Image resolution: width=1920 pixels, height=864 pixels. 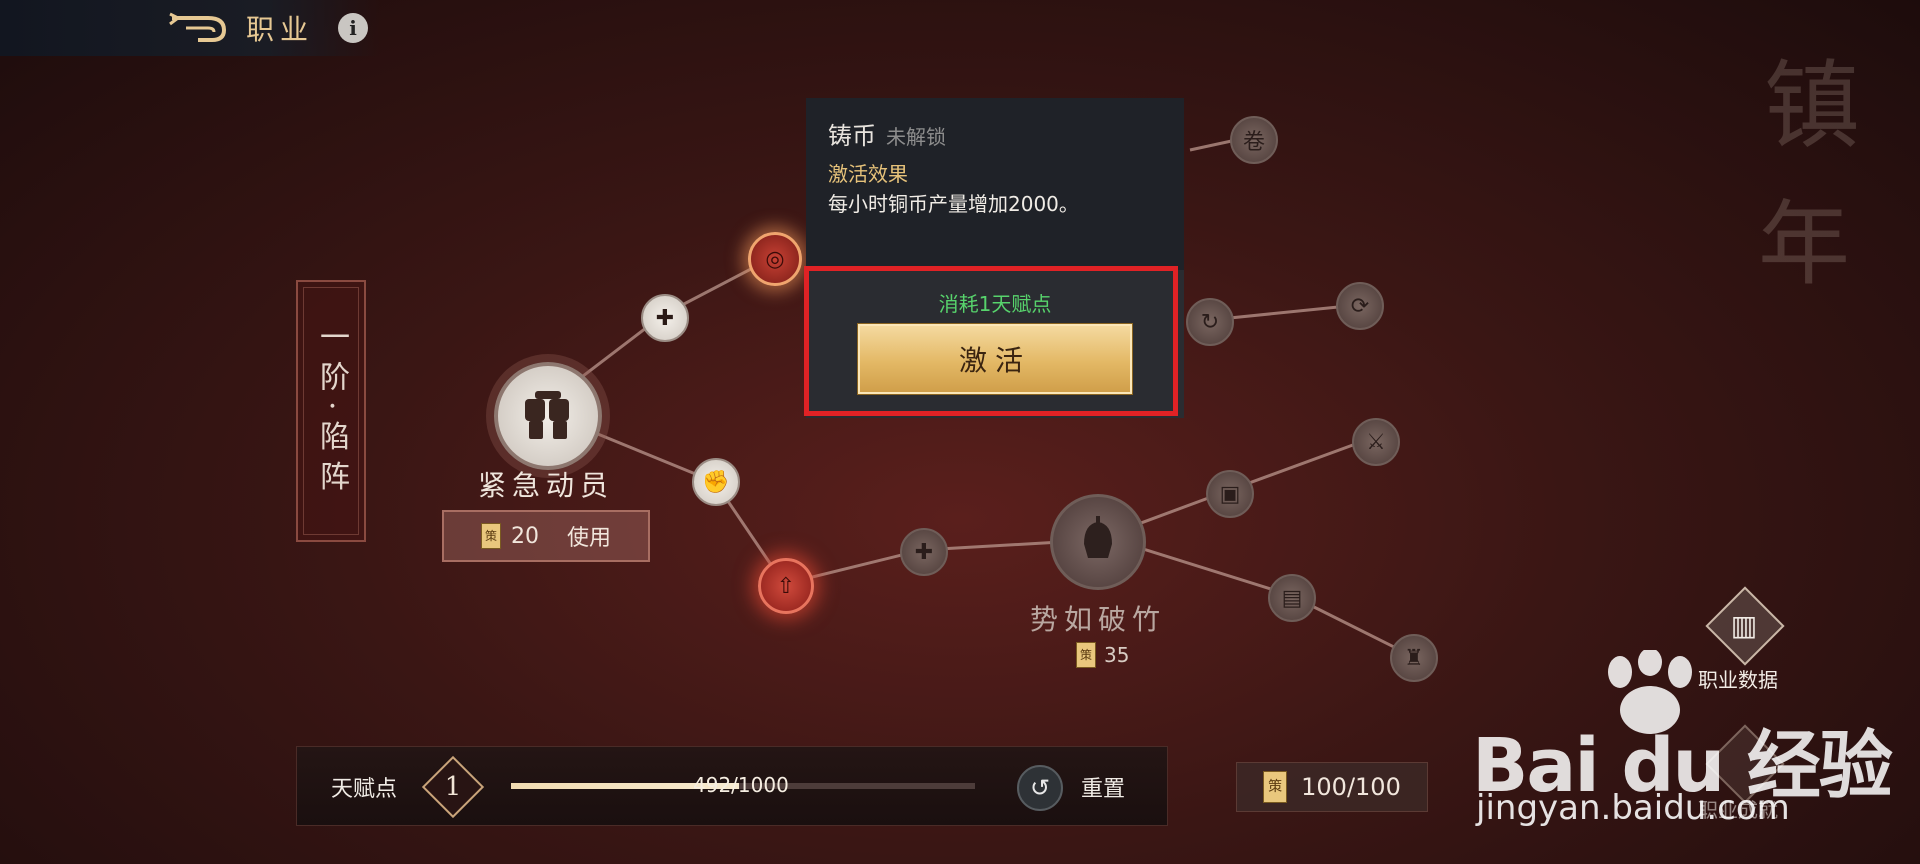 I want to click on scroll-node: 卷, so click(x=1254, y=140).